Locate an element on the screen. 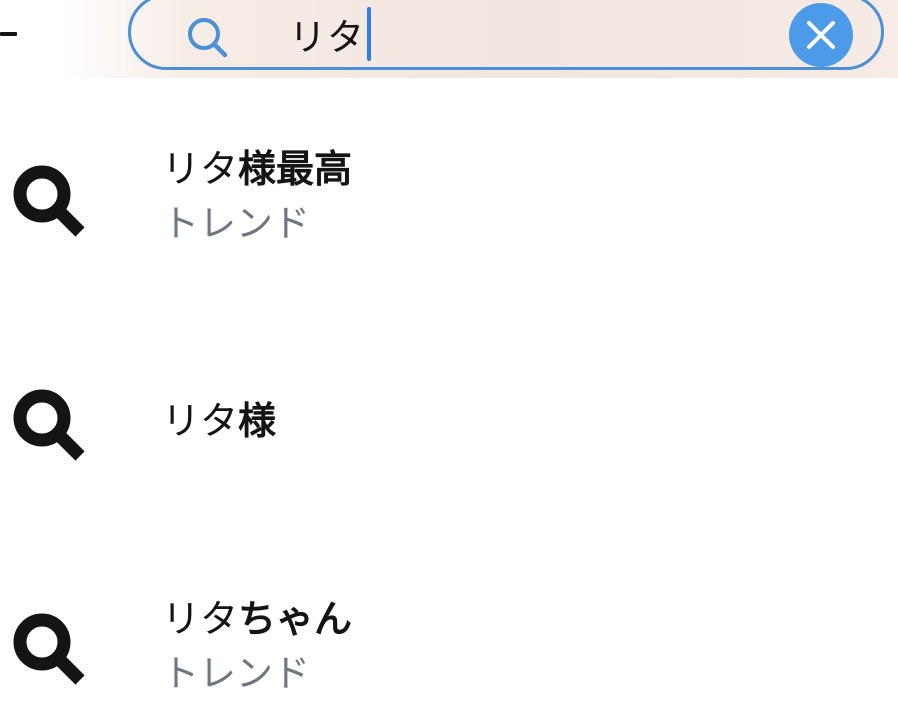 This screenshot has width=898, height=712. search-header: リタ is located at coordinates (449, 39).